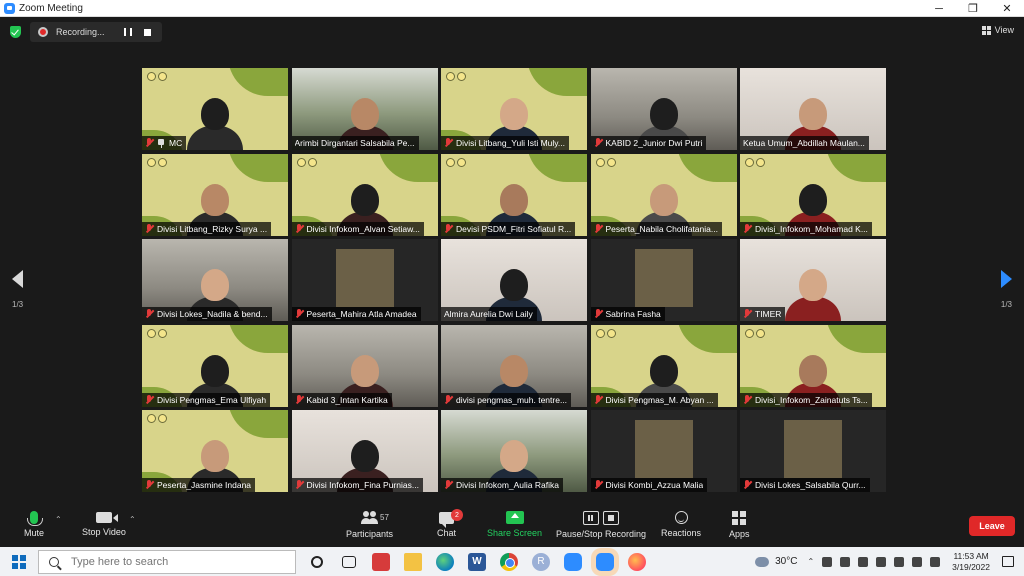 The width and height of the screenshot is (1024, 576). I want to click on zoom-taskbar-icon, so click(573, 561).